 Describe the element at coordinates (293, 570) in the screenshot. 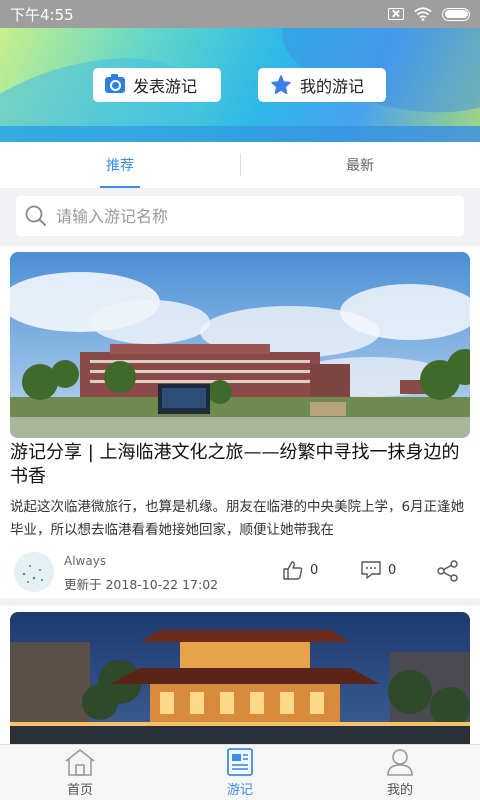

I see `thumbs-up-icon` at that location.